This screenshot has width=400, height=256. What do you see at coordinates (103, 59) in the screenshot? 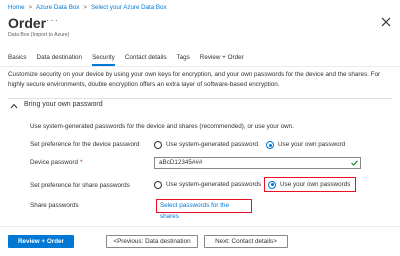
I see `tab-security: Security` at bounding box center [103, 59].